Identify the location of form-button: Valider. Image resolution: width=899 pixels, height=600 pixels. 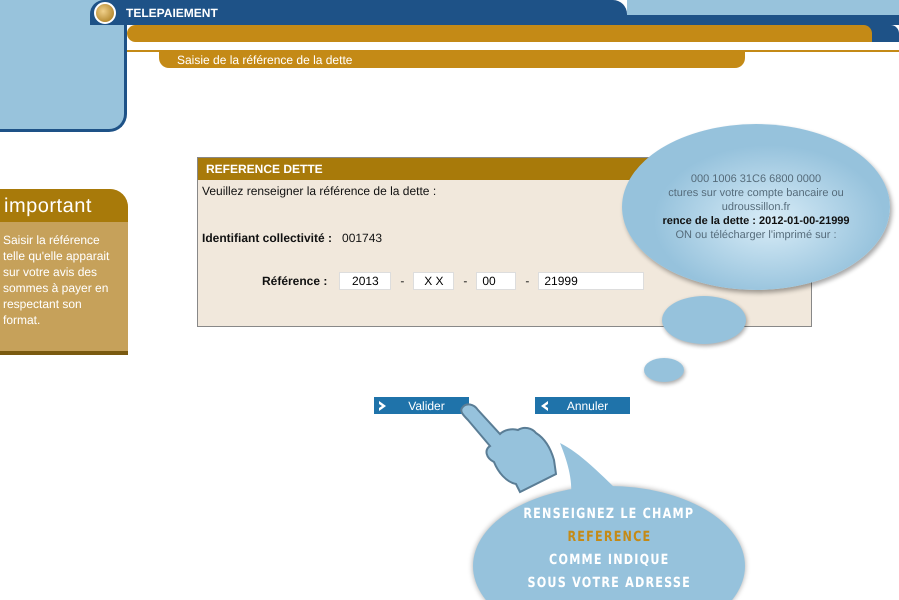
(421, 405).